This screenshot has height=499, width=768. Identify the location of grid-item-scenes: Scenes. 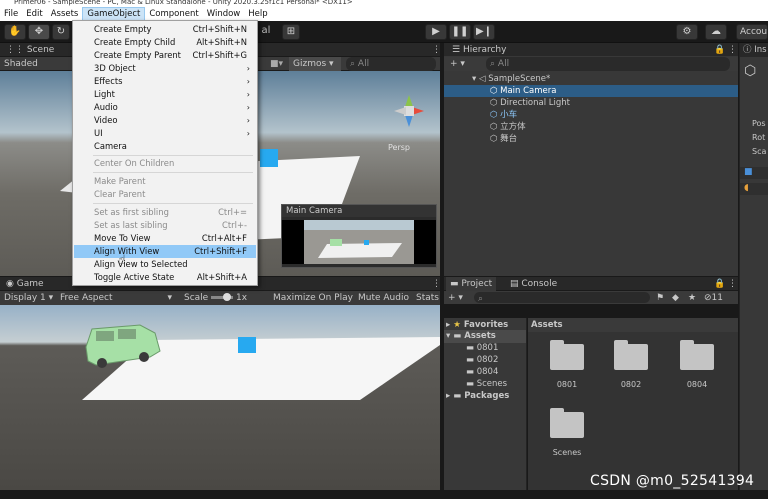
(567, 452).